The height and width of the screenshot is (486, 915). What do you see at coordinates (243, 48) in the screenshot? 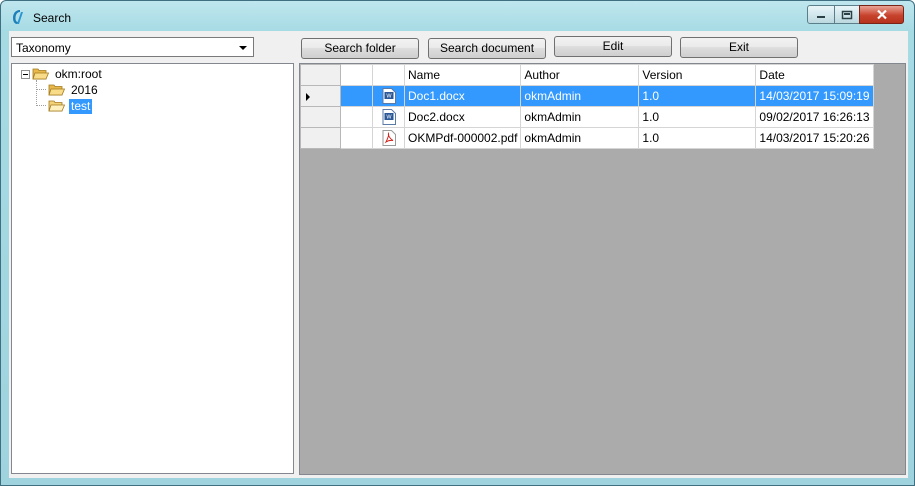
I see `chevron-down-icon` at bounding box center [243, 48].